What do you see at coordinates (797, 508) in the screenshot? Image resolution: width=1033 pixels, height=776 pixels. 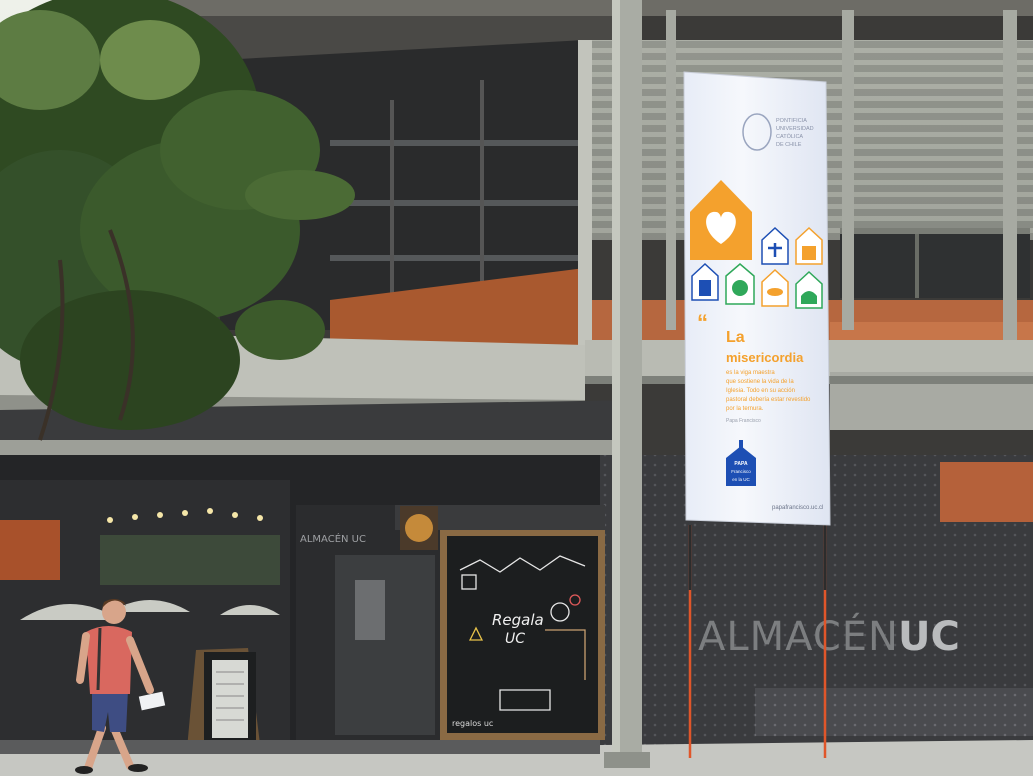 I see `banner-url: papafrancisco.uc.cl` at bounding box center [797, 508].